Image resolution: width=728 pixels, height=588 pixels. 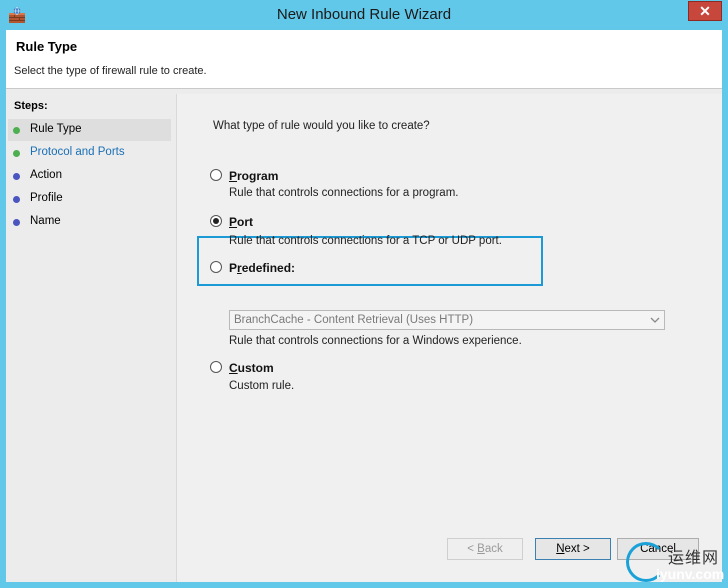 I want to click on radio-selected-dot, so click(x=216, y=221).